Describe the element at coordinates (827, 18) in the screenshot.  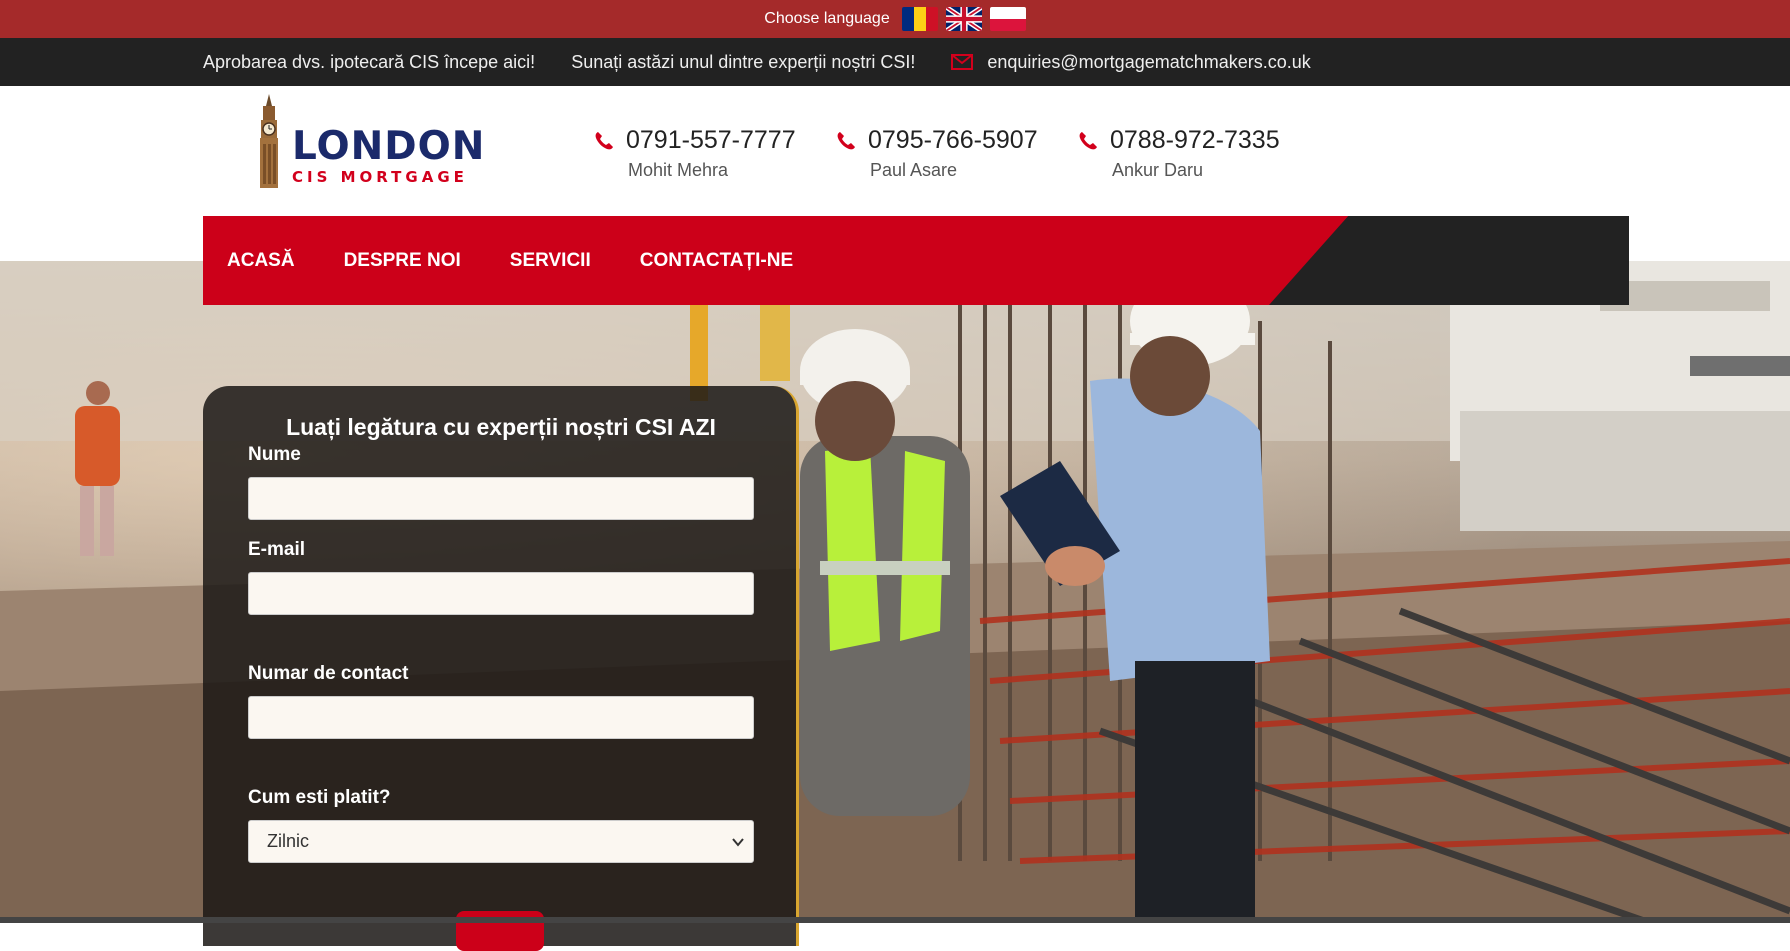
I see `choose-language-label: Choose language` at that location.